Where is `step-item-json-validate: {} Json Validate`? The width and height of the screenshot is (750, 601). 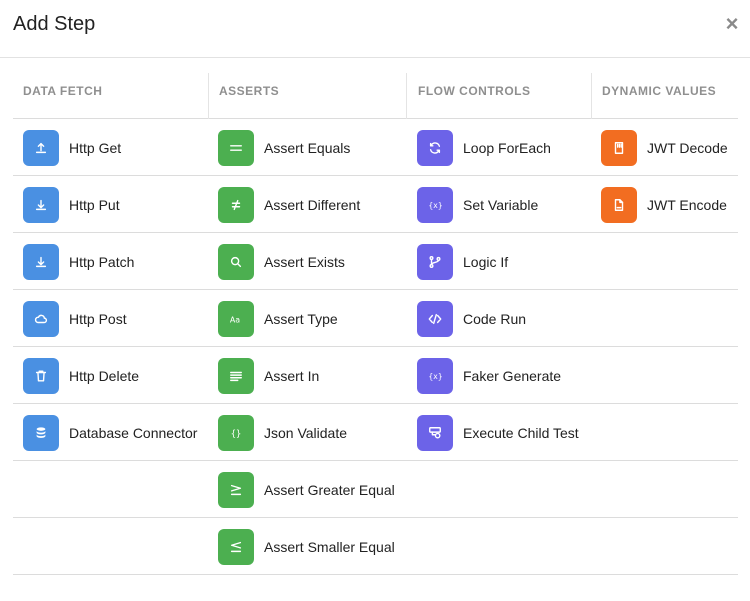
step-item-json-validate: {} Json Validate is located at coordinates (307, 432).